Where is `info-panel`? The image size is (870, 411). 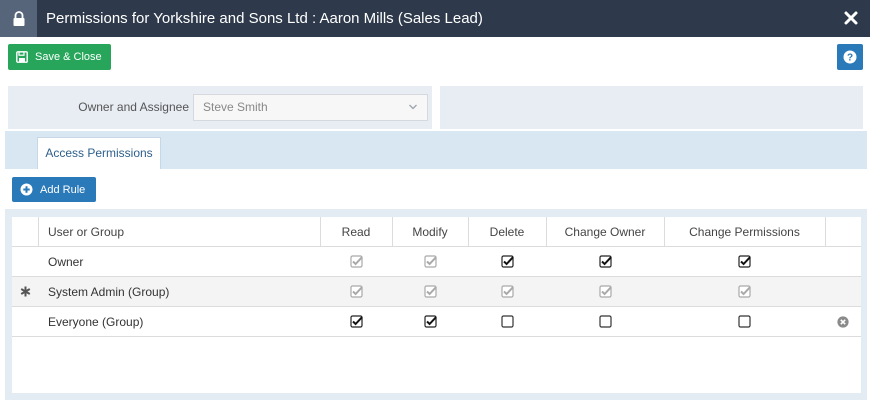 info-panel is located at coordinates (651, 107).